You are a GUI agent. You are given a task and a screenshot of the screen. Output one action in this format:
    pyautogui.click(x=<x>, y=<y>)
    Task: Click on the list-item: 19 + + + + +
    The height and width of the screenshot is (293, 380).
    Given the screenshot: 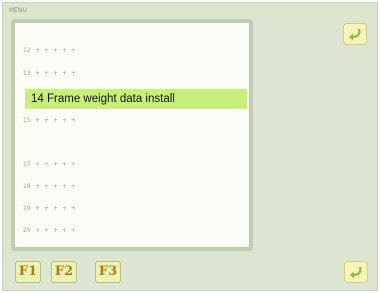 What is the action you would take?
    pyautogui.click(x=131, y=209)
    